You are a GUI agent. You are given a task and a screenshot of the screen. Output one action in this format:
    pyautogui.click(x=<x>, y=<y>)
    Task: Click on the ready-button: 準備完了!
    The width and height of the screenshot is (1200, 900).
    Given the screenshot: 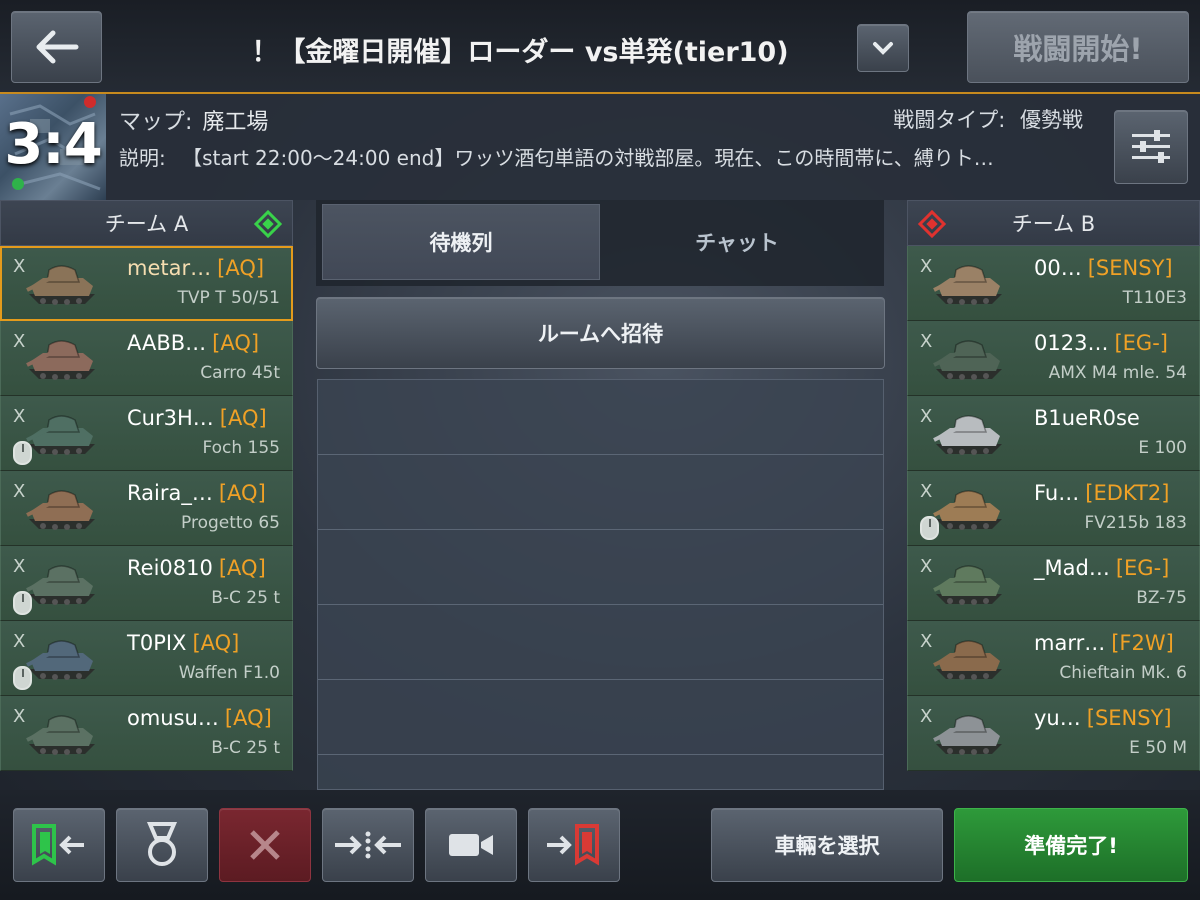 What is the action you would take?
    pyautogui.click(x=1071, y=845)
    